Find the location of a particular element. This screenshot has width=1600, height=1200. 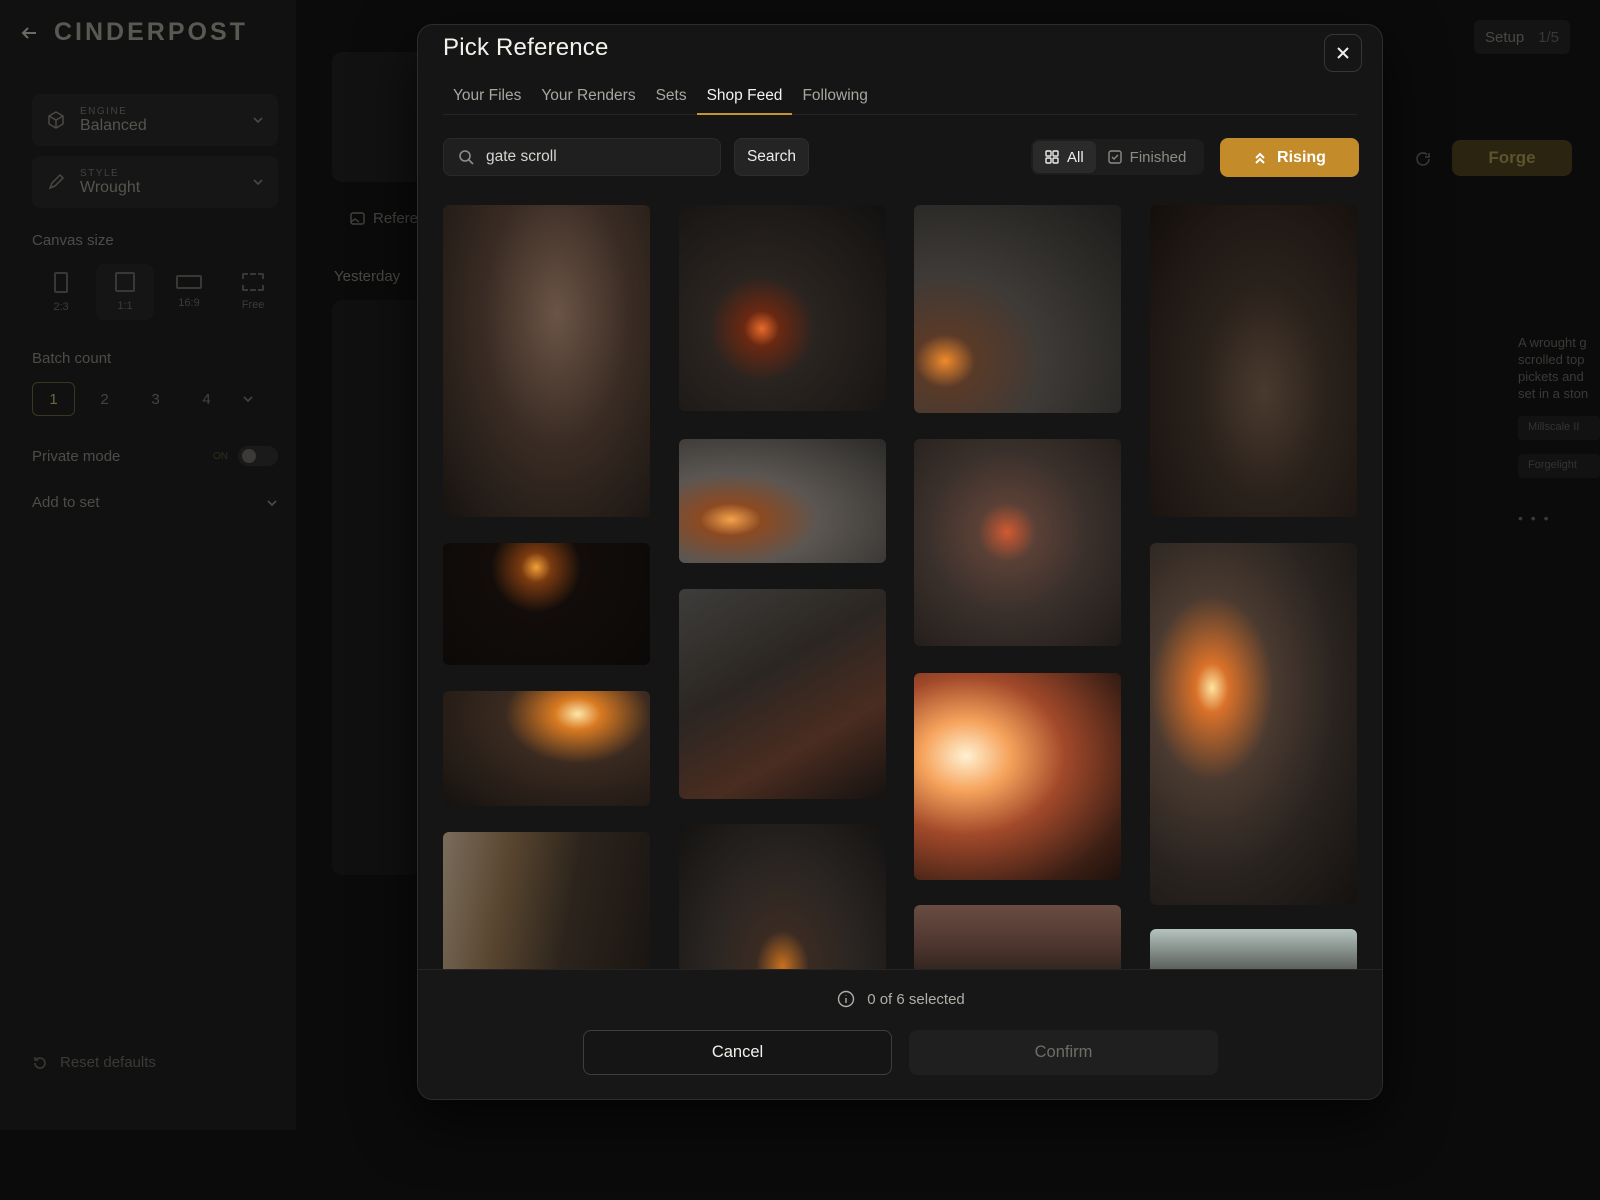

reference-section-label: Refere is located at coordinates (384, 218).